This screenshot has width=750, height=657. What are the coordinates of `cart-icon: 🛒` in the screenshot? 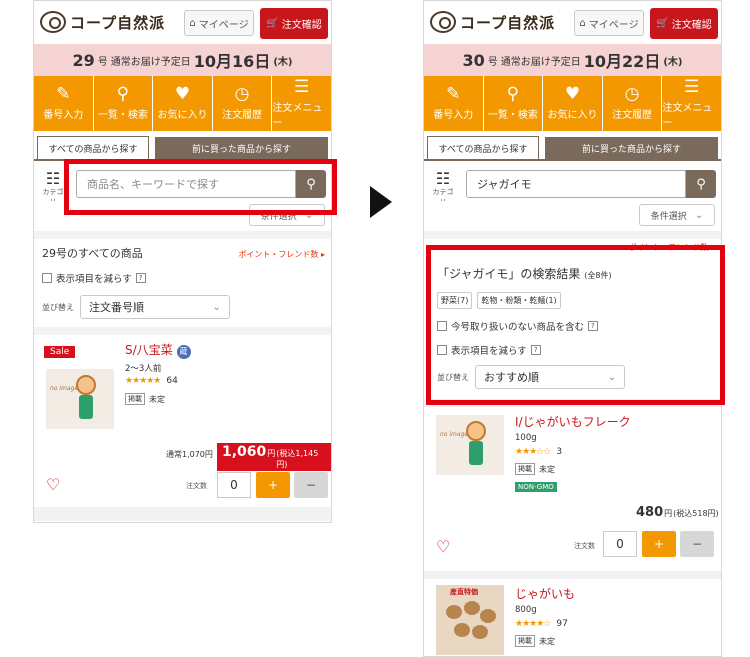 It's located at (662, 23).